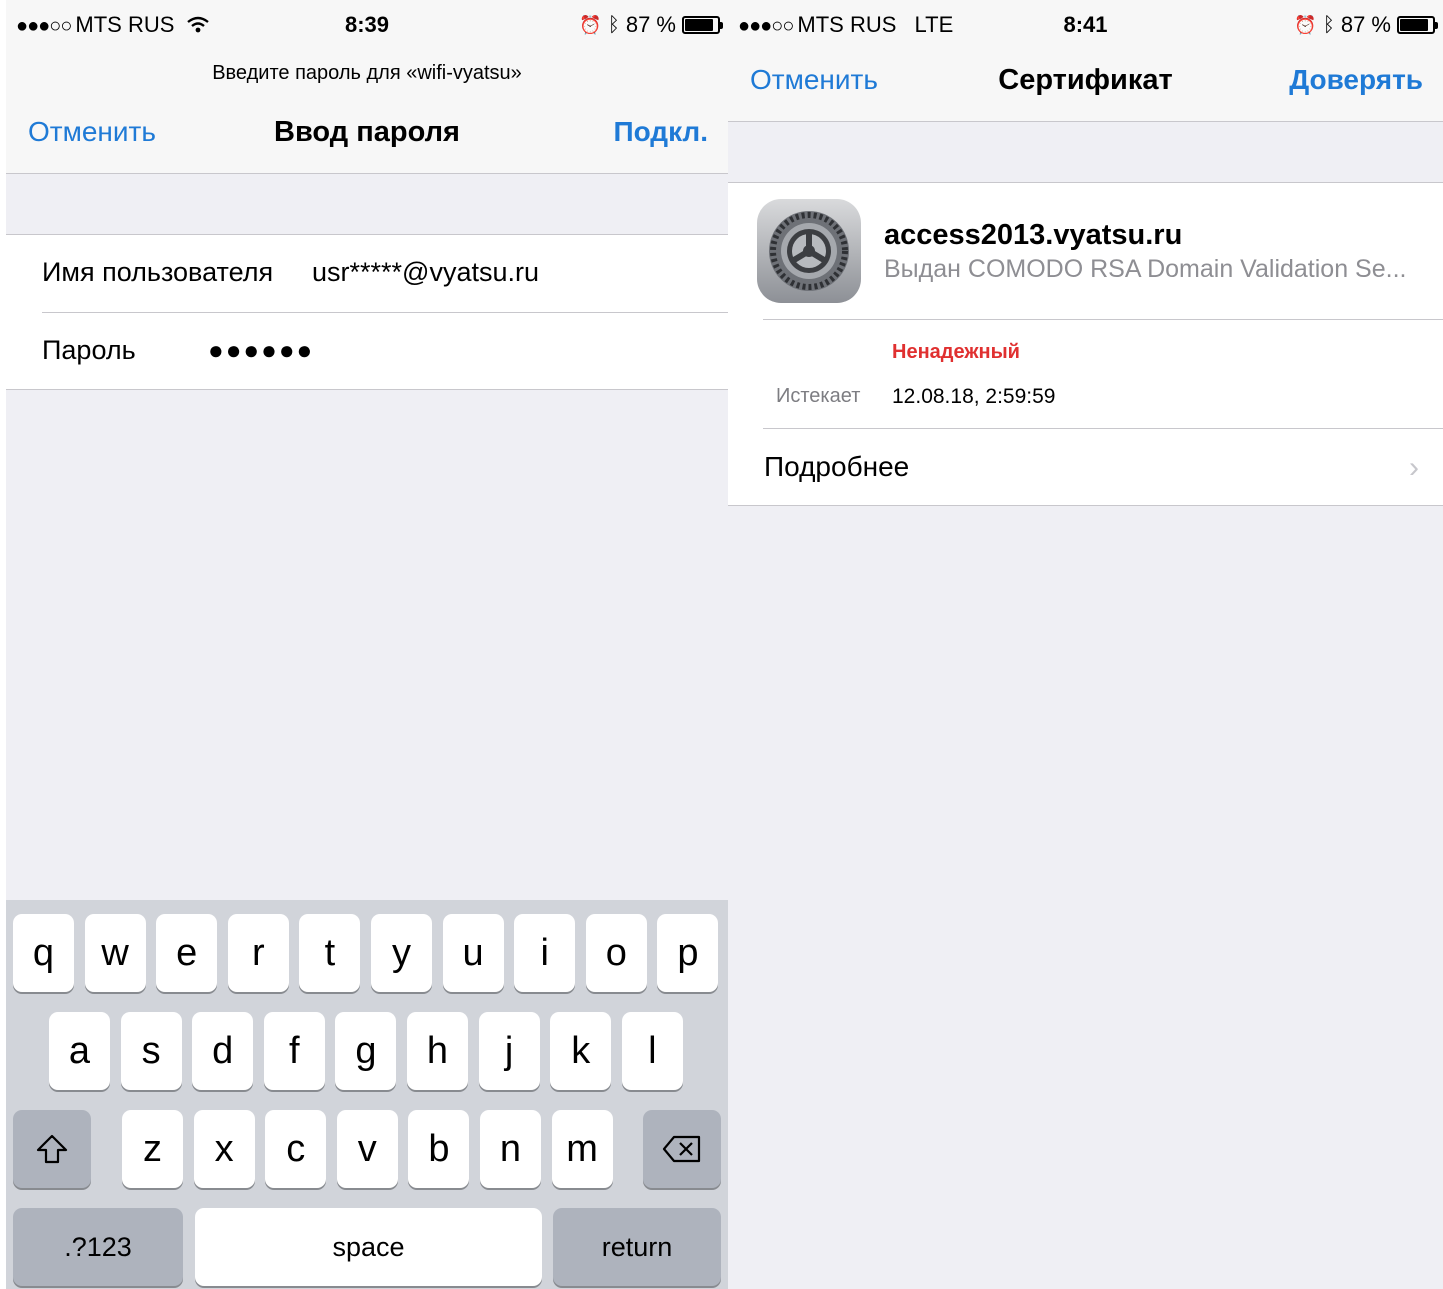  What do you see at coordinates (974, 396) in the screenshot?
I see `expires-value: 12.08.18, 2:59:59` at bounding box center [974, 396].